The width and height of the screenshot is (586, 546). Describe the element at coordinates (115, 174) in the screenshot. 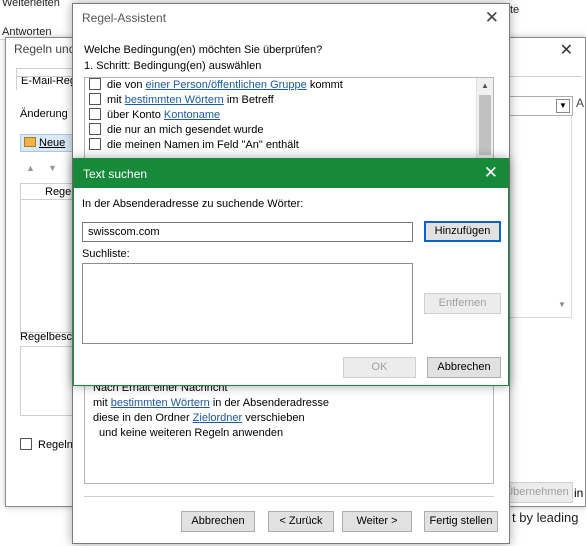

I see `search-text-title: Text suchen` at that location.